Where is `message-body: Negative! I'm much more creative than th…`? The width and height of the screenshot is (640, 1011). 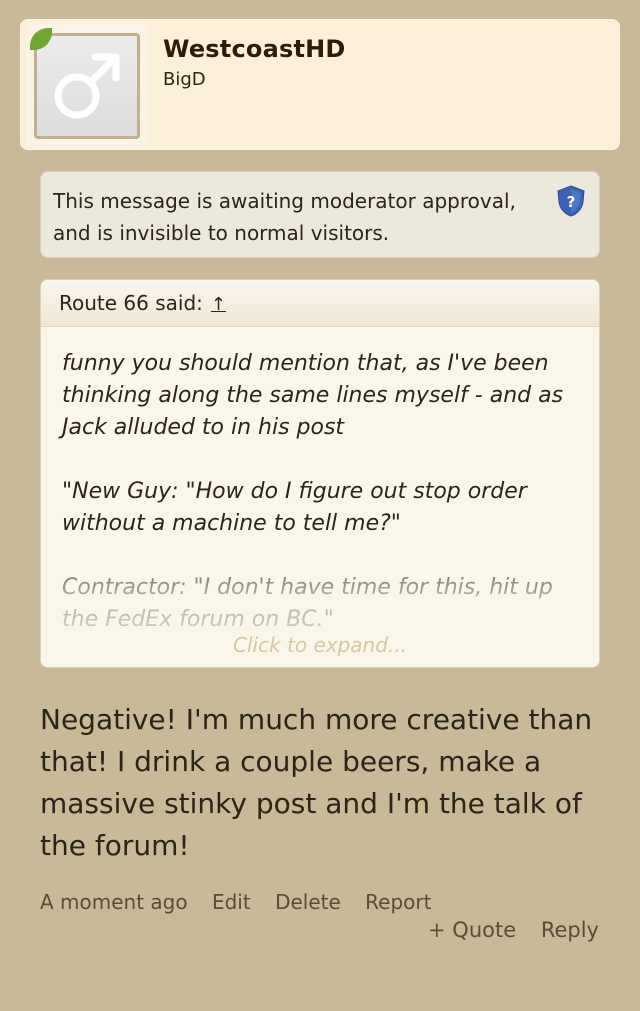
message-body: Negative! I'm much more creative than th… is located at coordinates (316, 782).